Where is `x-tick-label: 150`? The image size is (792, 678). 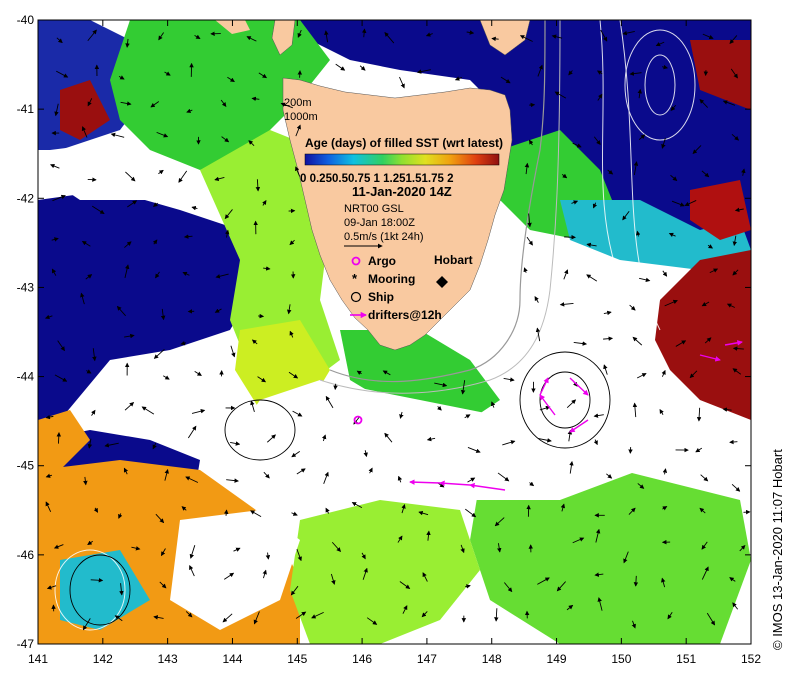 x-tick-label: 150 is located at coordinates (621, 659).